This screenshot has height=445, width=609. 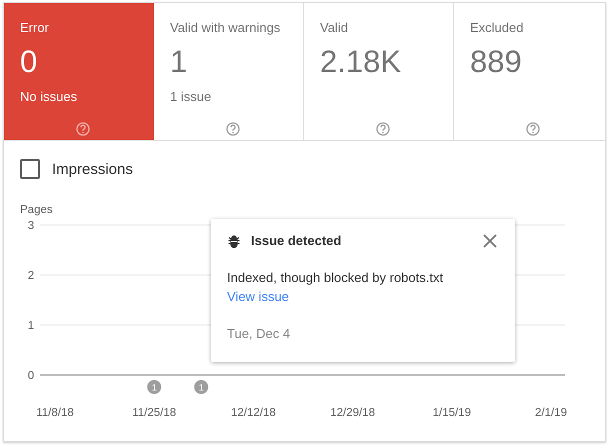 What do you see at coordinates (496, 62) in the screenshot?
I see `tile-value: 889` at bounding box center [496, 62].